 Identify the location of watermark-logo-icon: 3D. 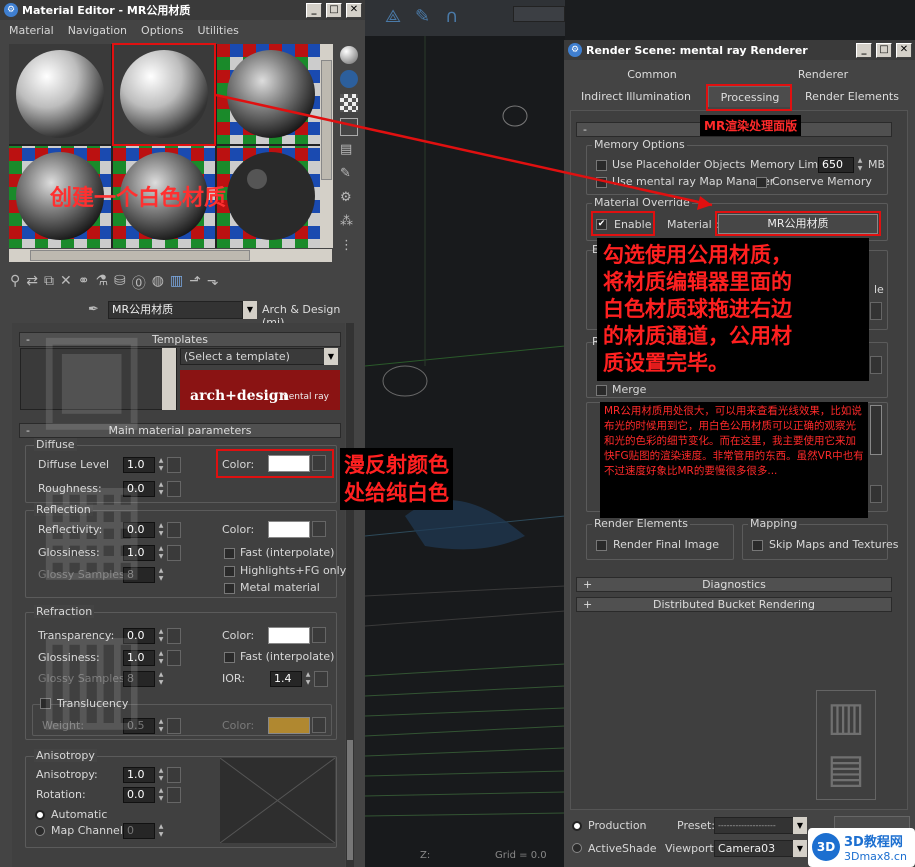
(826, 847).